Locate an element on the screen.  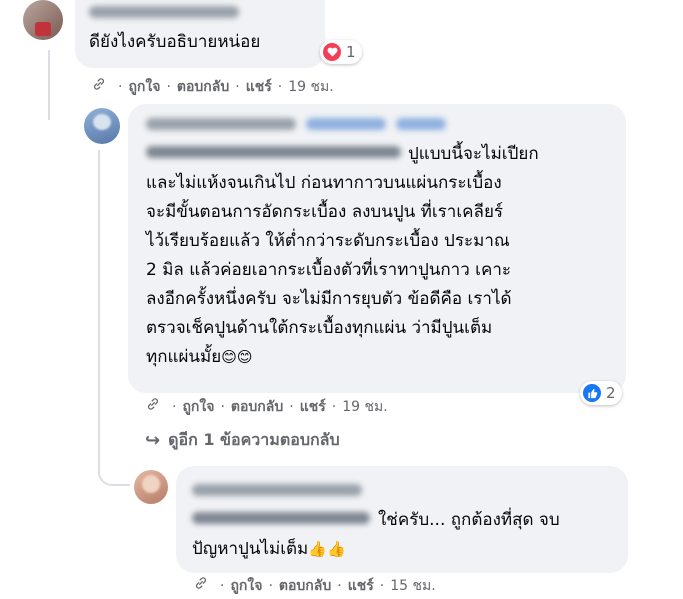
comment-bubble: ดียังไงครับอธิบายหน่อย is located at coordinates (200, 34).